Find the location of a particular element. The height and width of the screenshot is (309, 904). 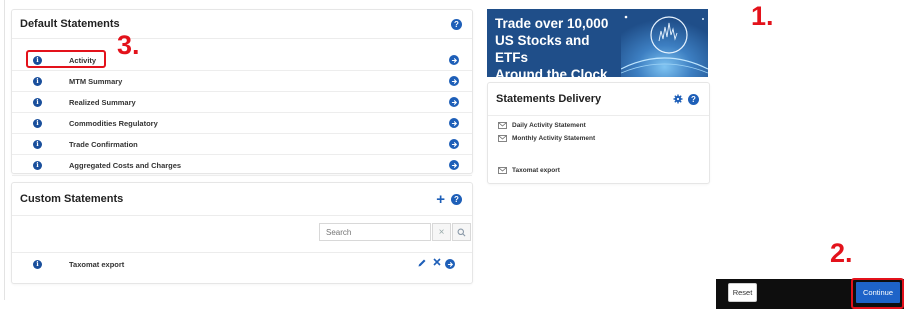

statement-row-aggregated-costs: i Aggregated Costs and Charges is located at coordinates (242, 165).